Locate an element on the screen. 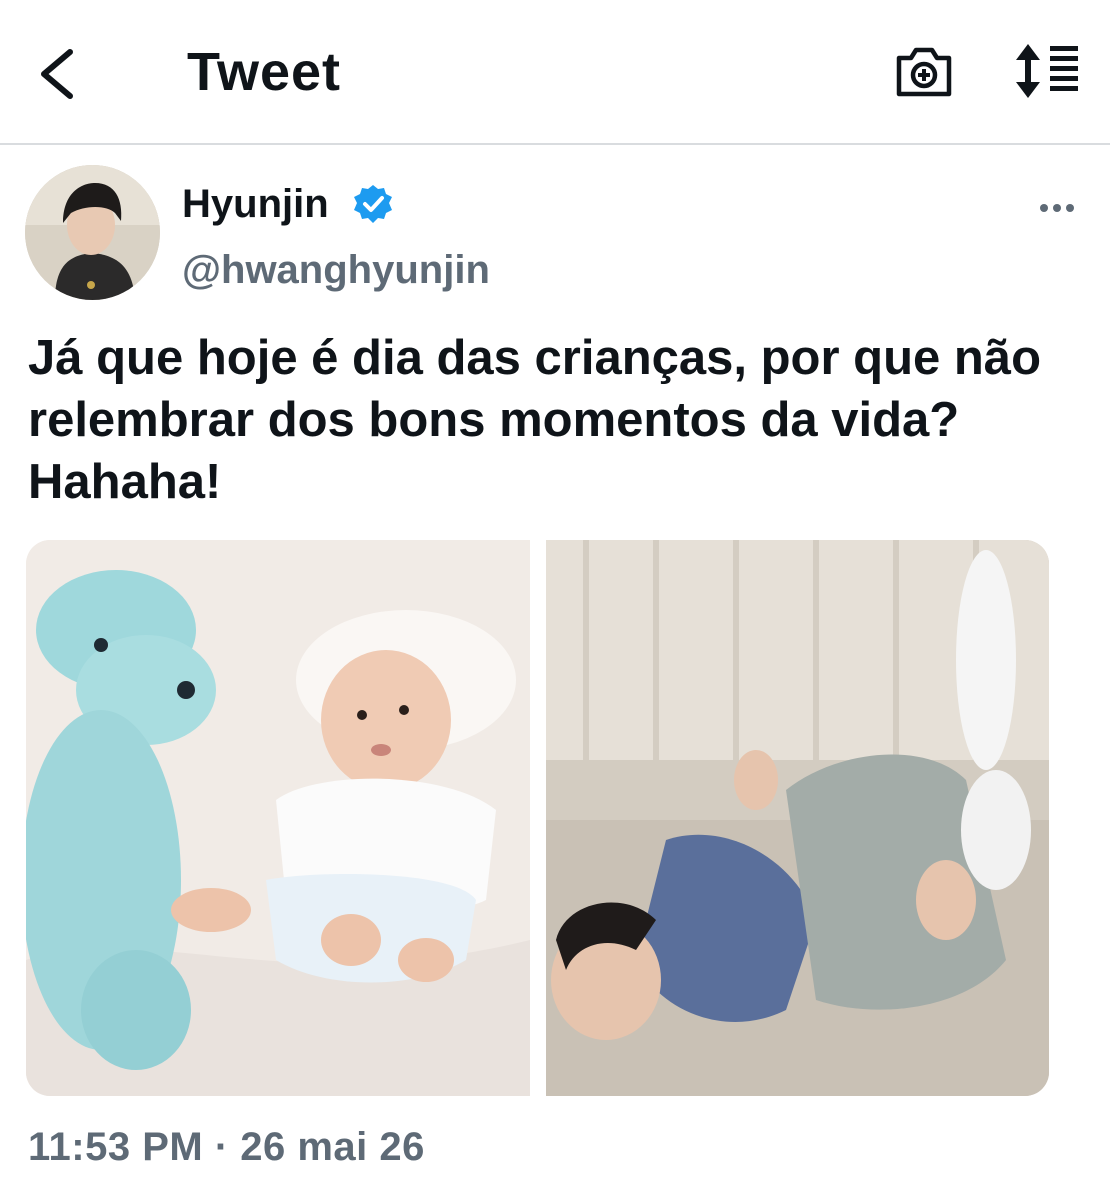 This screenshot has width=1110, height=1200. avatar is located at coordinates (92, 232).